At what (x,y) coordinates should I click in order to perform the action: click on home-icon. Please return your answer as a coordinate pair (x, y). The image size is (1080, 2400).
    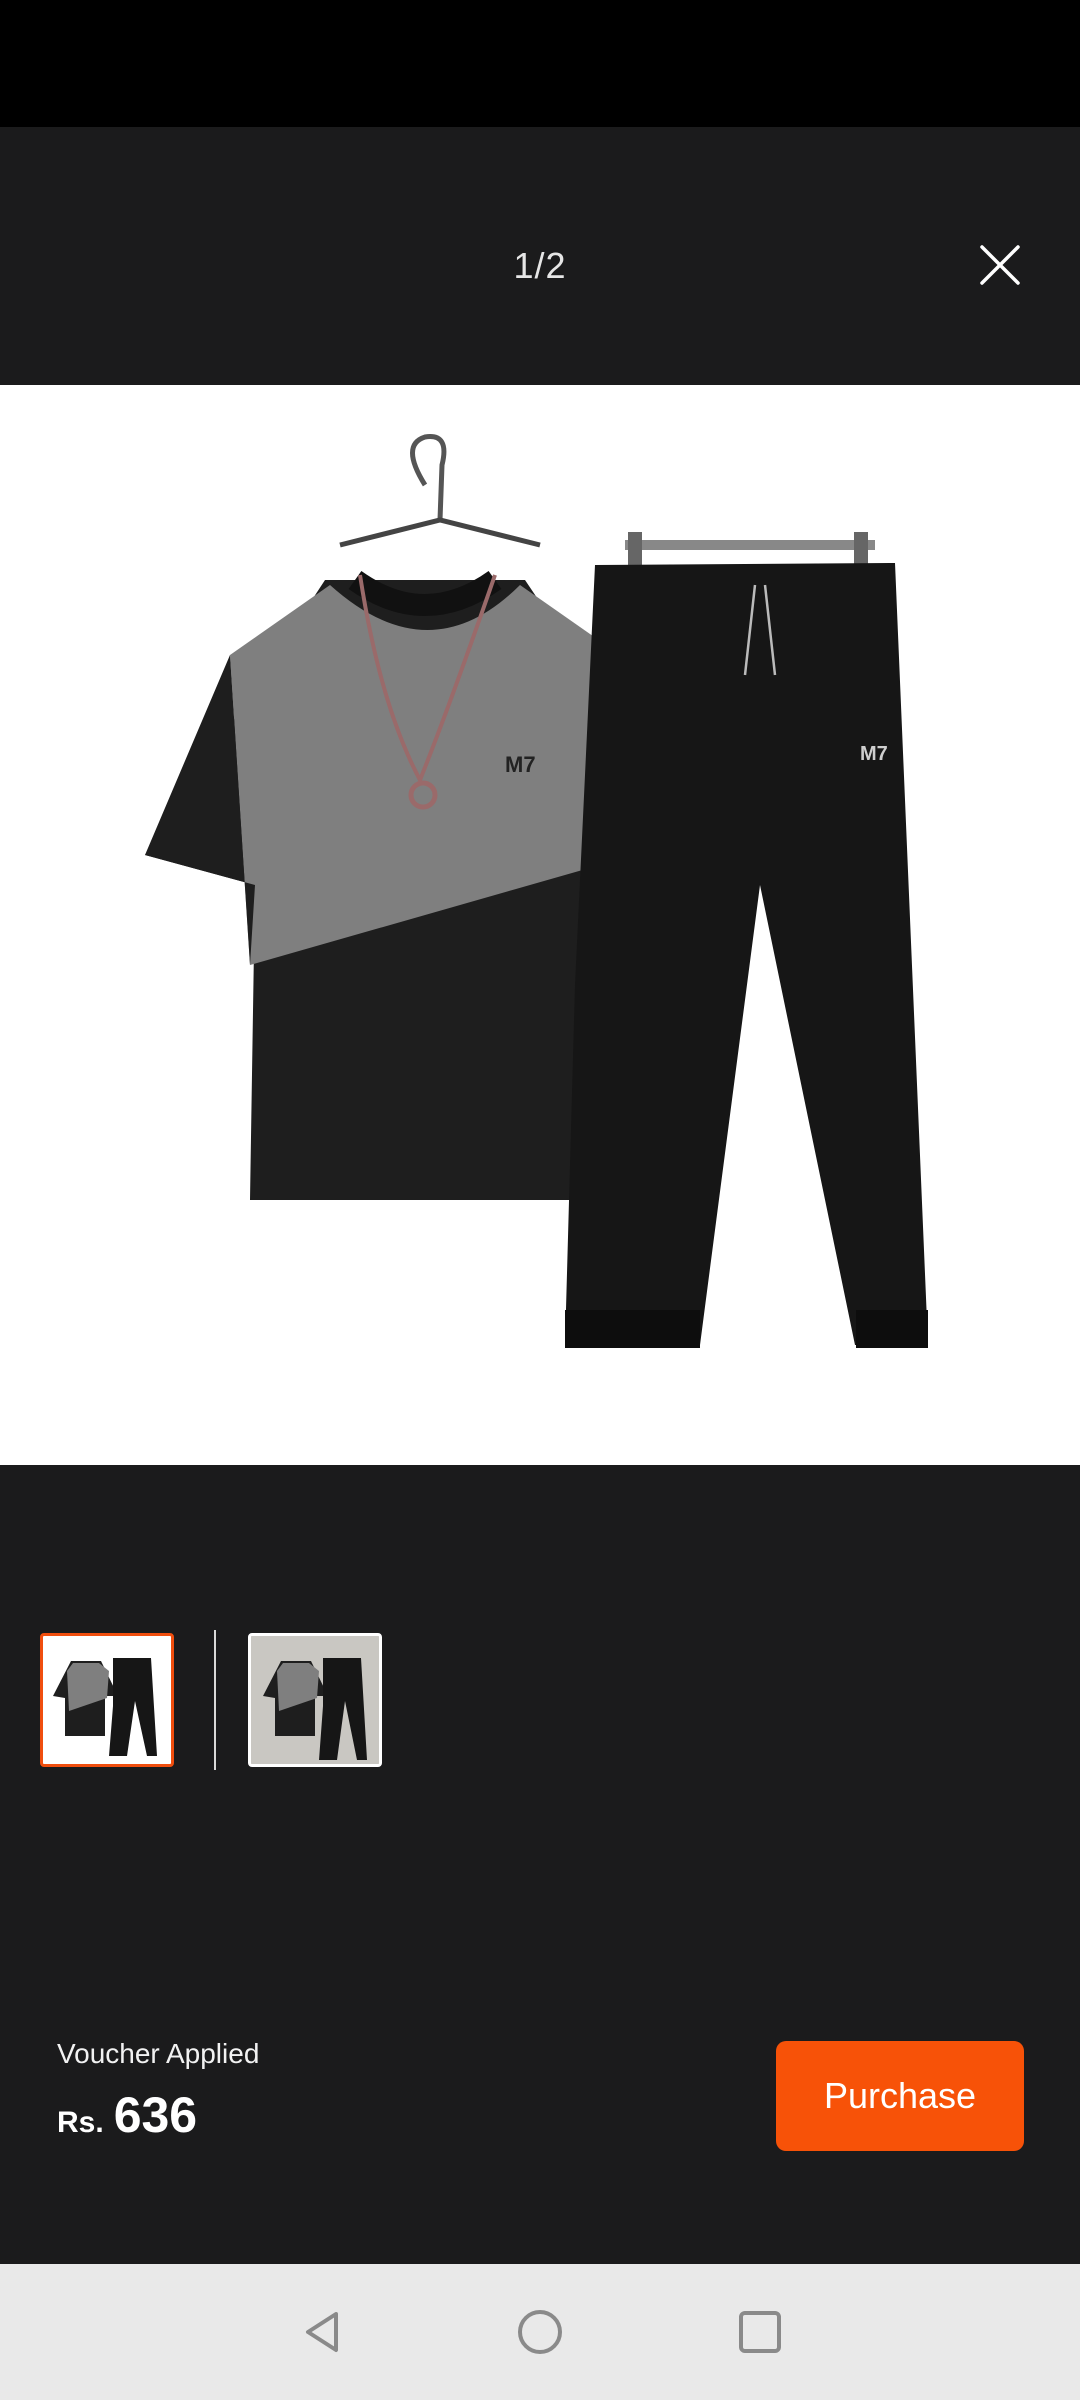
    Looking at the image, I should click on (540, 2332).